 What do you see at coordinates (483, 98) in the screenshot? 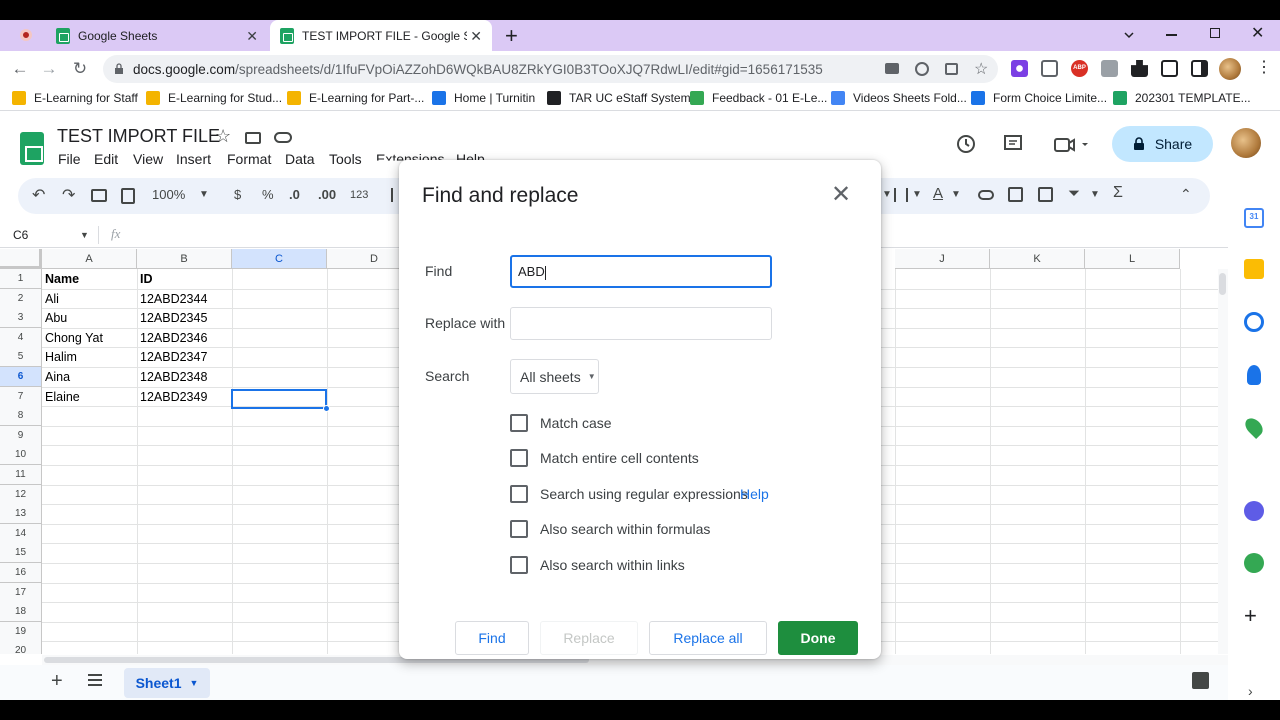
I see `bookmark-item: Home | Turnitin` at bounding box center [483, 98].